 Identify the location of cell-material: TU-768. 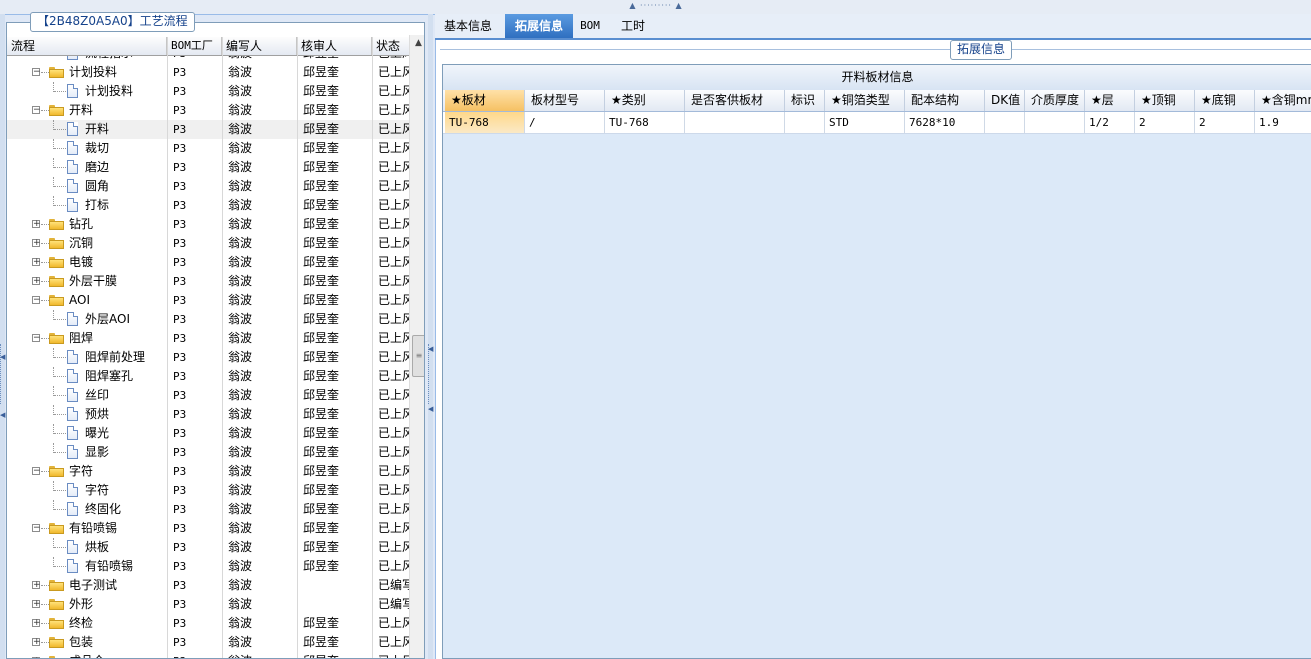
(485, 122).